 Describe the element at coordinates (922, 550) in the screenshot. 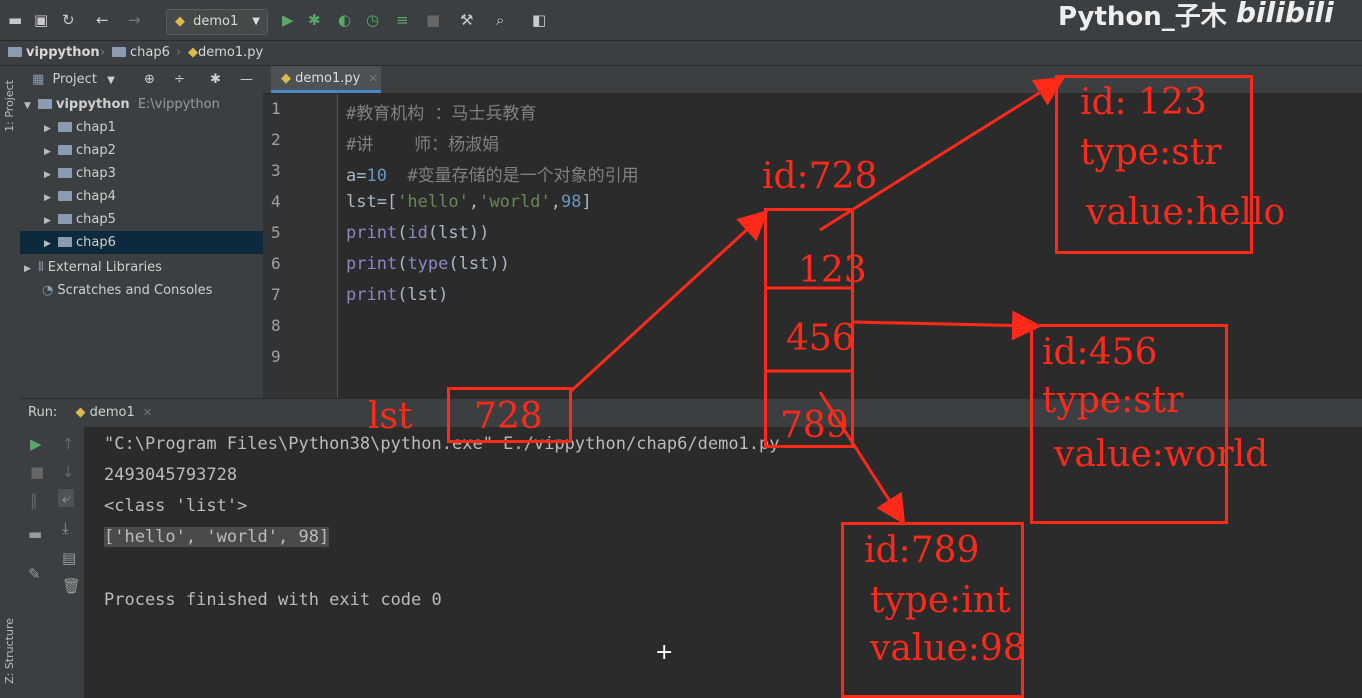

I see `annotation-98-id: id:789` at that location.